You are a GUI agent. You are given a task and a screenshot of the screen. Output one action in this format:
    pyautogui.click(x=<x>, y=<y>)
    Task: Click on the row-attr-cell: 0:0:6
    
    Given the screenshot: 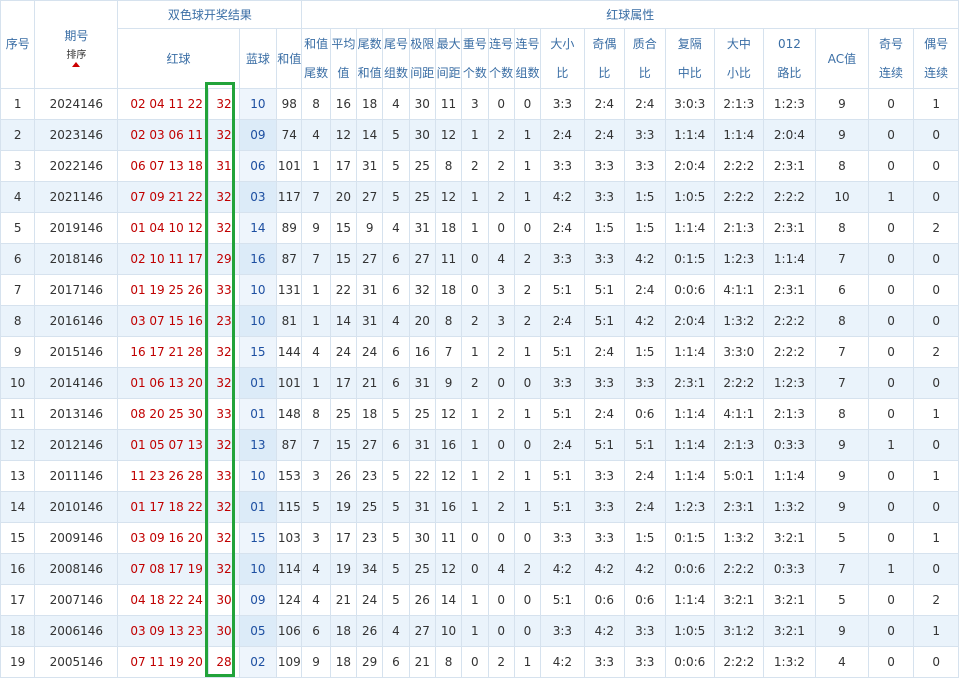 What is the action you would take?
    pyautogui.click(x=690, y=569)
    